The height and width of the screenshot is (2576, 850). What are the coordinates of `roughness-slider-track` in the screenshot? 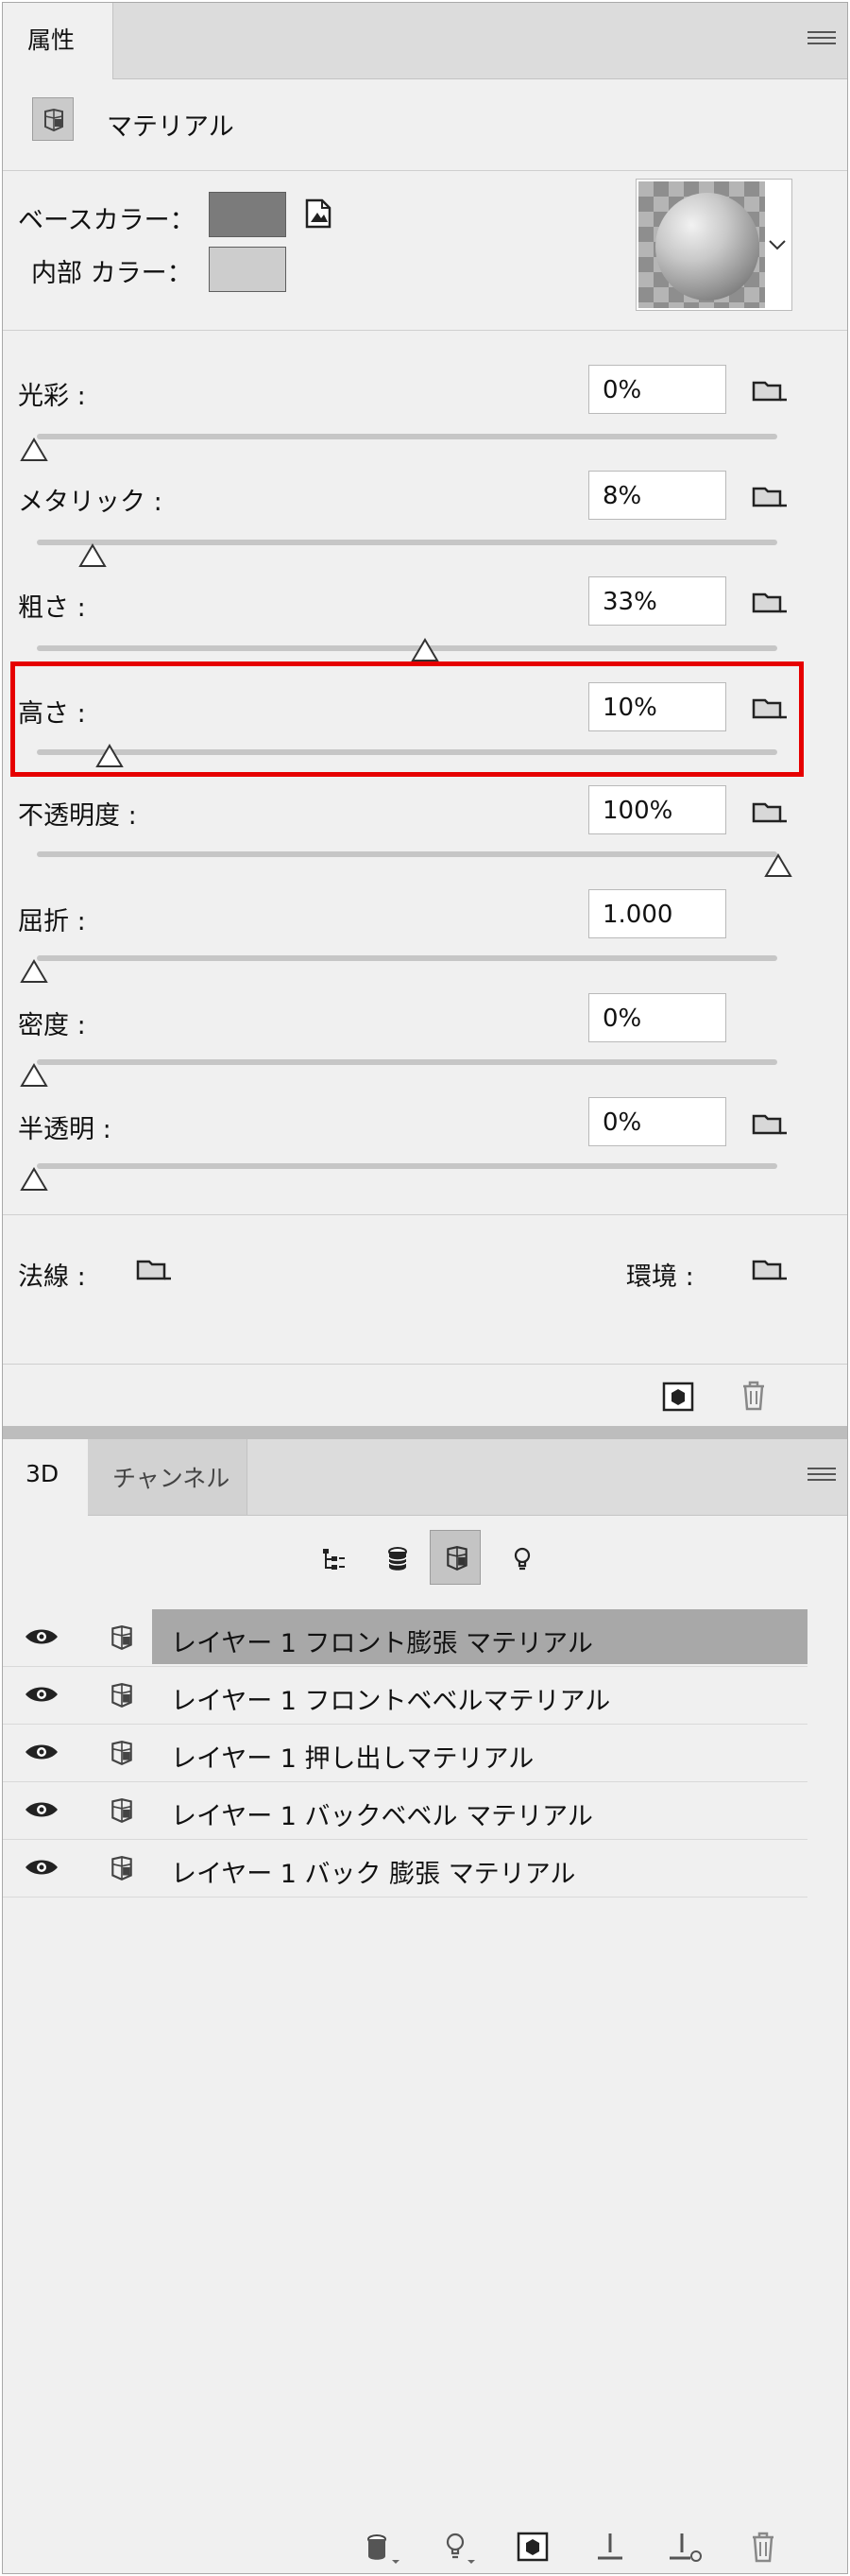 It's located at (407, 648).